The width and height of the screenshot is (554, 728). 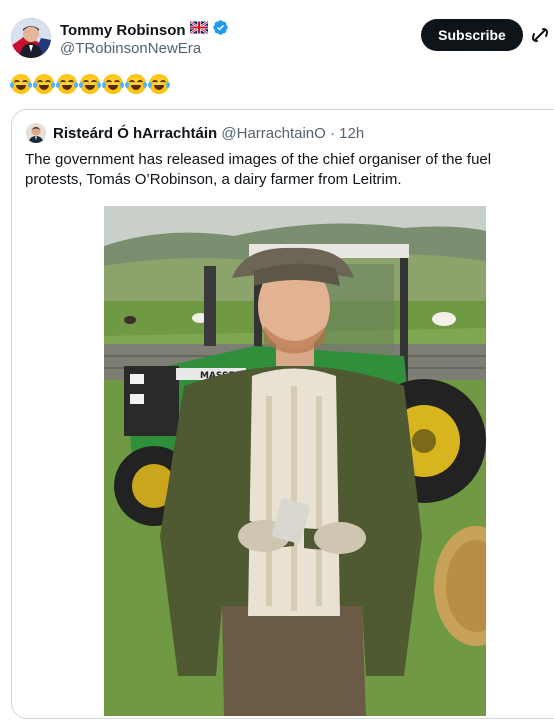 What do you see at coordinates (31, 38) in the screenshot?
I see `author-avatar` at bounding box center [31, 38].